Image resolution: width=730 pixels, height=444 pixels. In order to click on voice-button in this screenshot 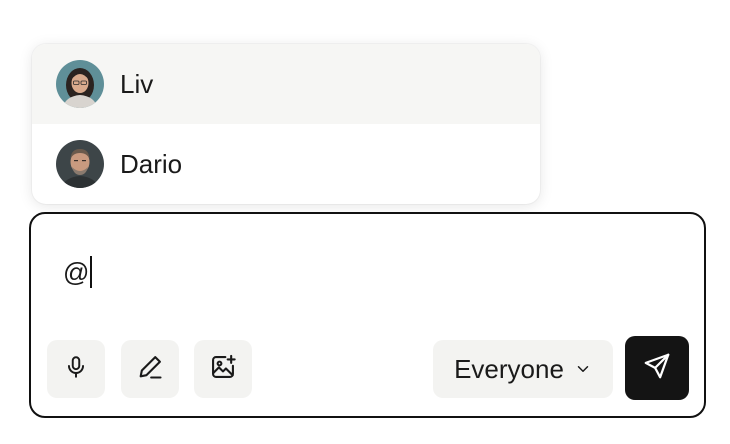, I will do `click(76, 369)`.